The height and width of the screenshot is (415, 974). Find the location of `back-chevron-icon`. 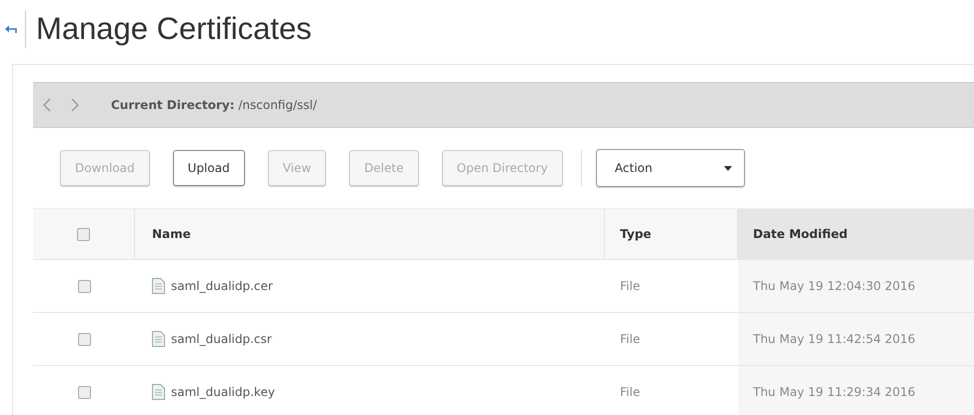

back-chevron-icon is located at coordinates (47, 105).